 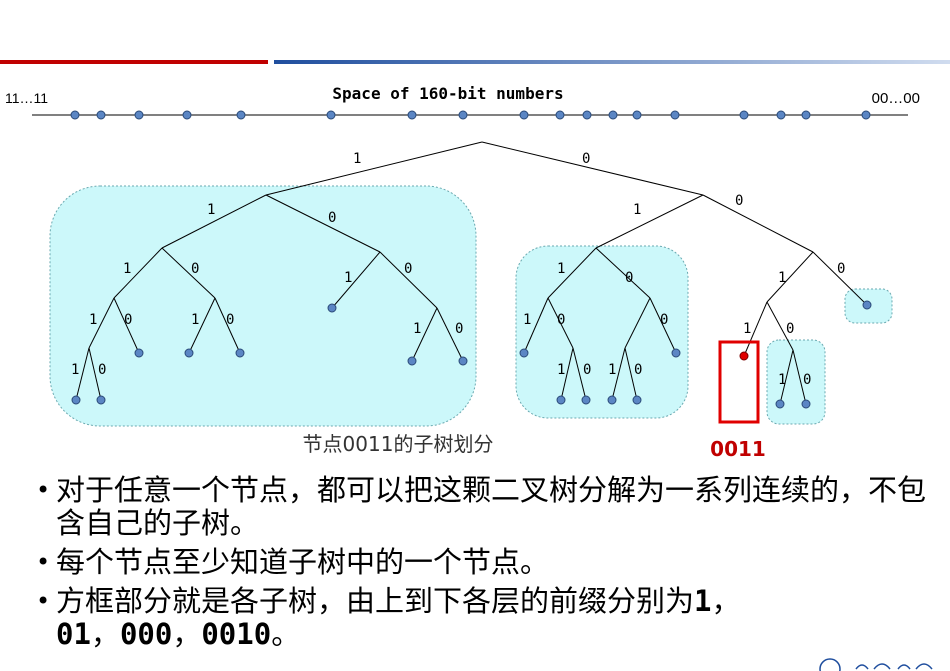 I want to click on bullet-item: 方框部分就是各子树，由上到下各层的前缀分别为1，01，000，0010。, so click(x=486, y=618).